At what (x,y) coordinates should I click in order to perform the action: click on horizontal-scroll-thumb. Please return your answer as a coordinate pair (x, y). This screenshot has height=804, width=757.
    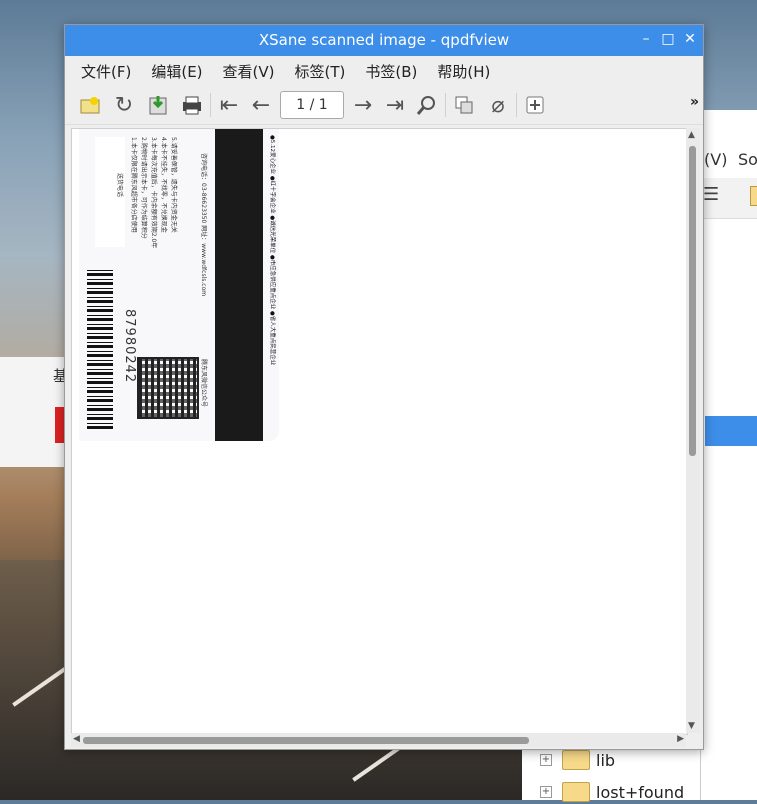
    Looking at the image, I should click on (306, 740).